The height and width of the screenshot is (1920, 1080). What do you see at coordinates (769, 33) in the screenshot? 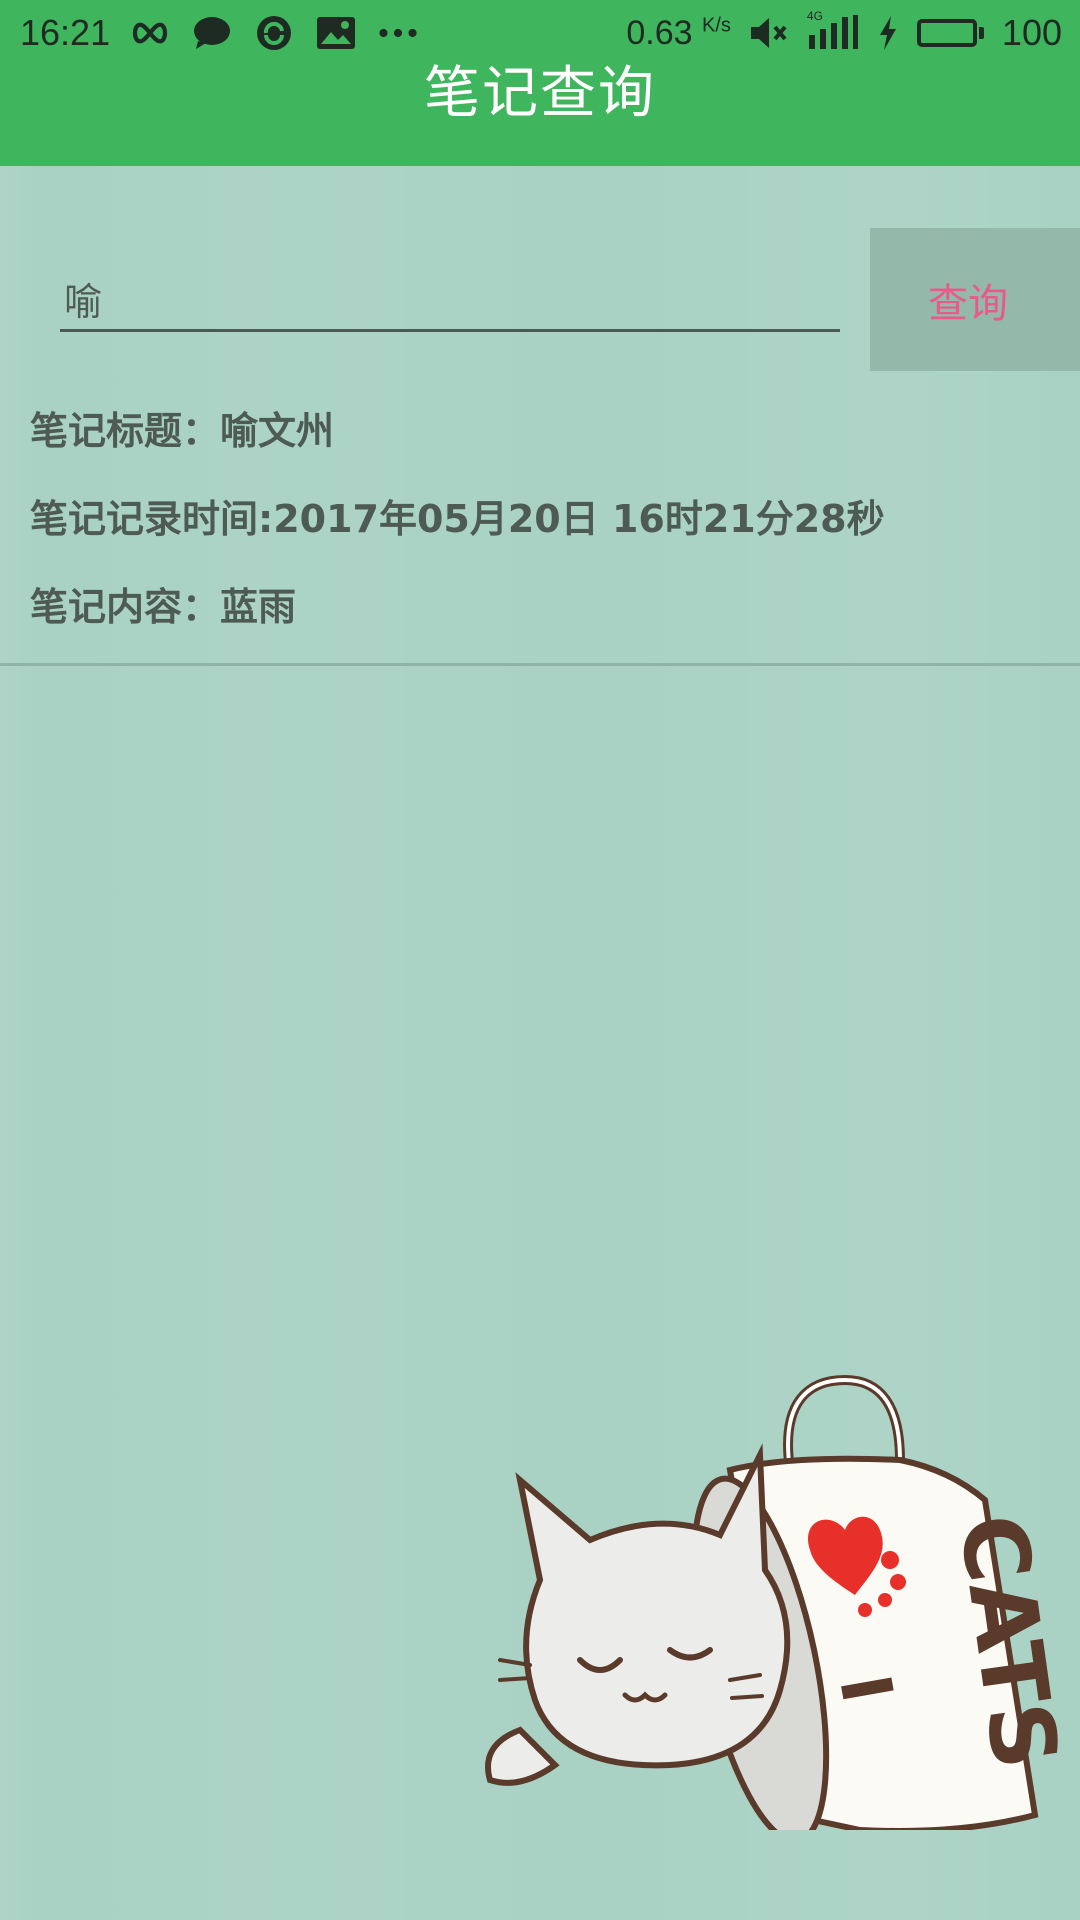
I see `mute-icon` at bounding box center [769, 33].